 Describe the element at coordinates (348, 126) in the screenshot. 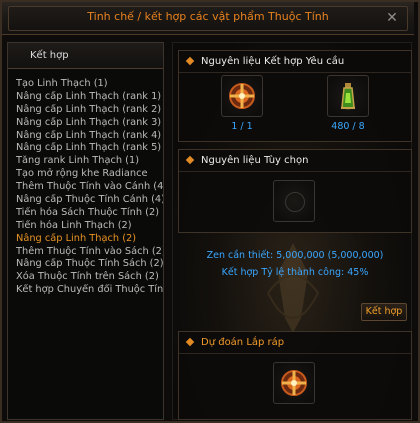

I see `required-slot-2-count: 480 / 8` at that location.